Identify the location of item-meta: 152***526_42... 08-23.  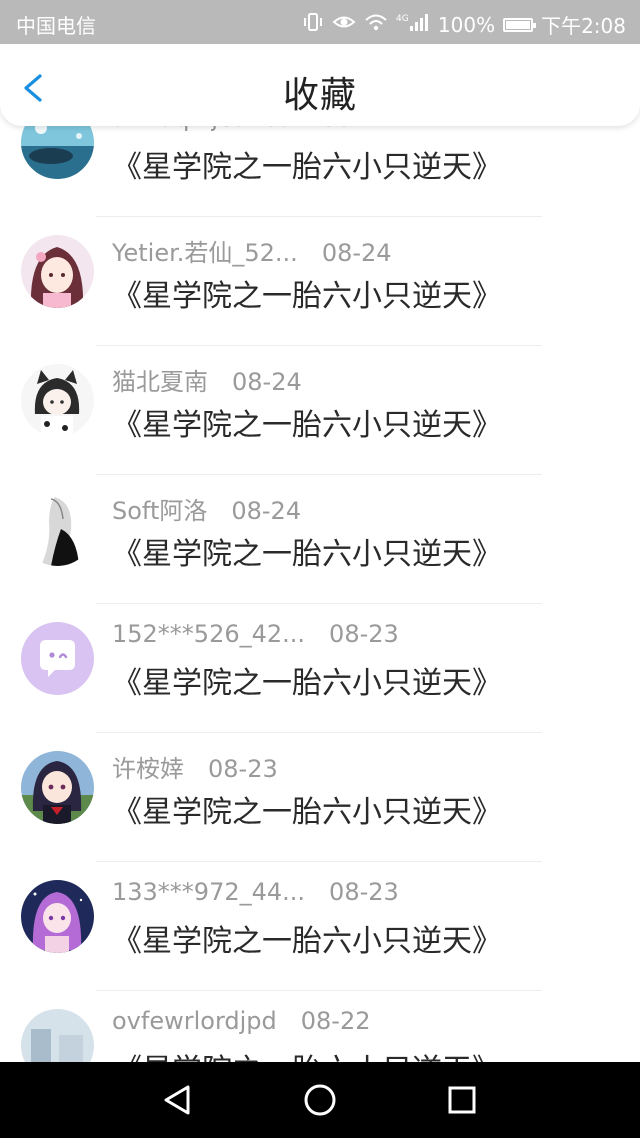
(255, 634).